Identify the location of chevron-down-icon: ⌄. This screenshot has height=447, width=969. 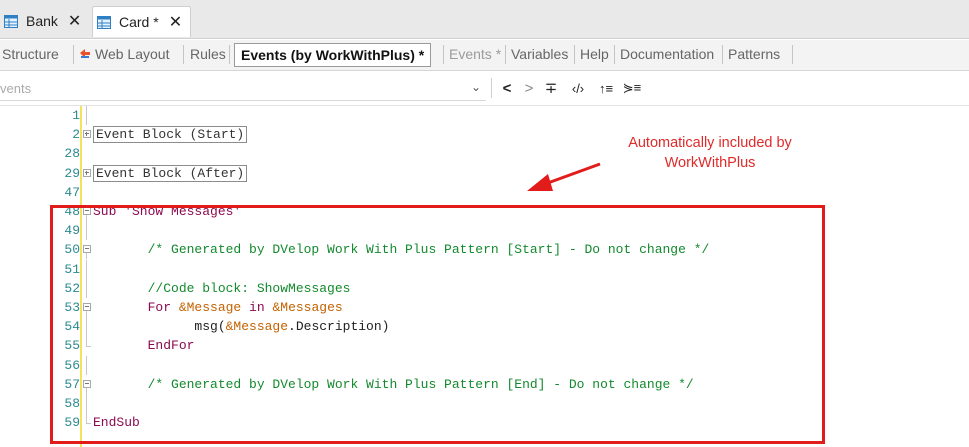
(476, 87).